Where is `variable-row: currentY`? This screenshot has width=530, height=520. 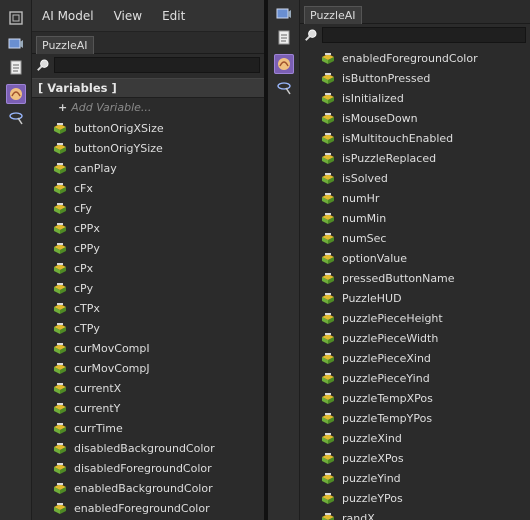 variable-row: currentY is located at coordinates (148, 408).